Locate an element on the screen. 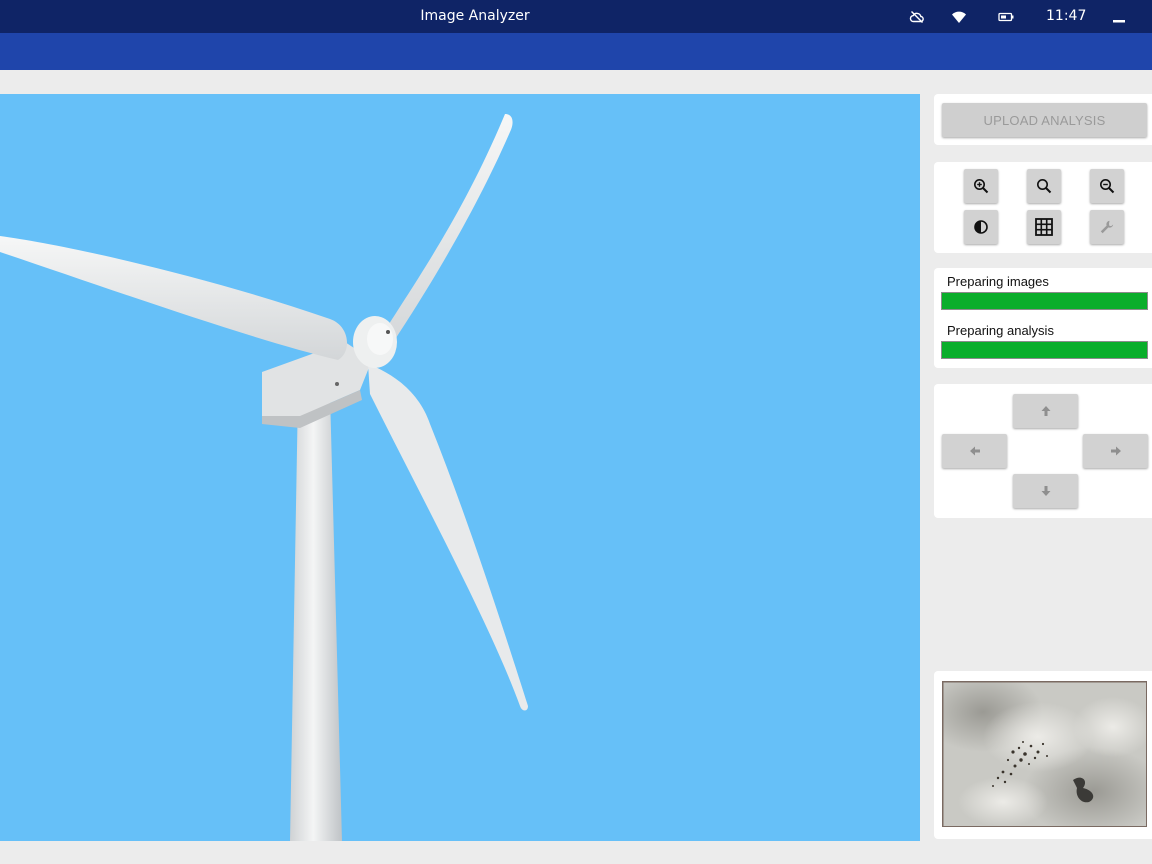 Image resolution: width=1152 pixels, height=864 pixels. battery-icon is located at coordinates (1006, 17).